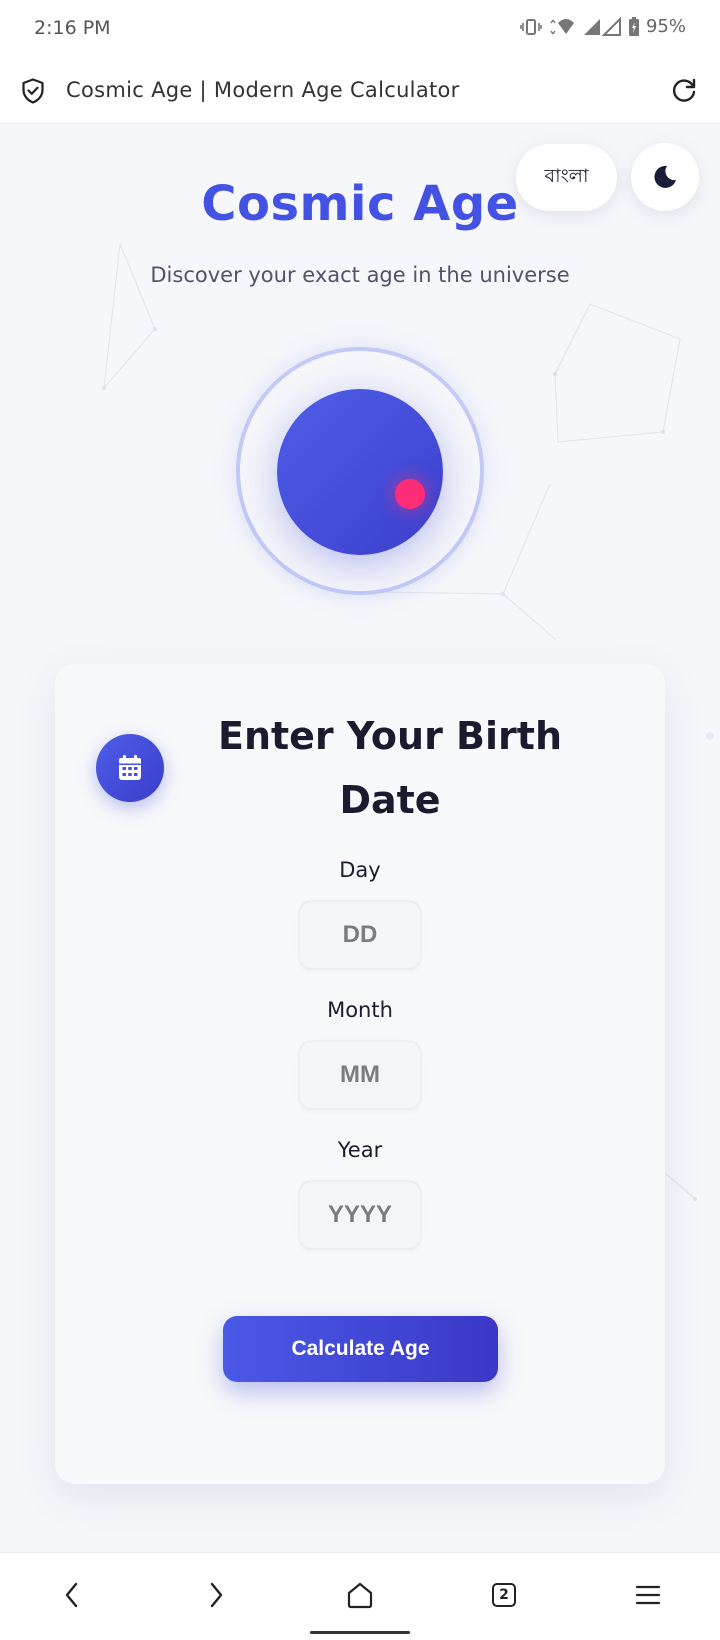  What do you see at coordinates (360, 935) in the screenshot?
I see `day-input` at bounding box center [360, 935].